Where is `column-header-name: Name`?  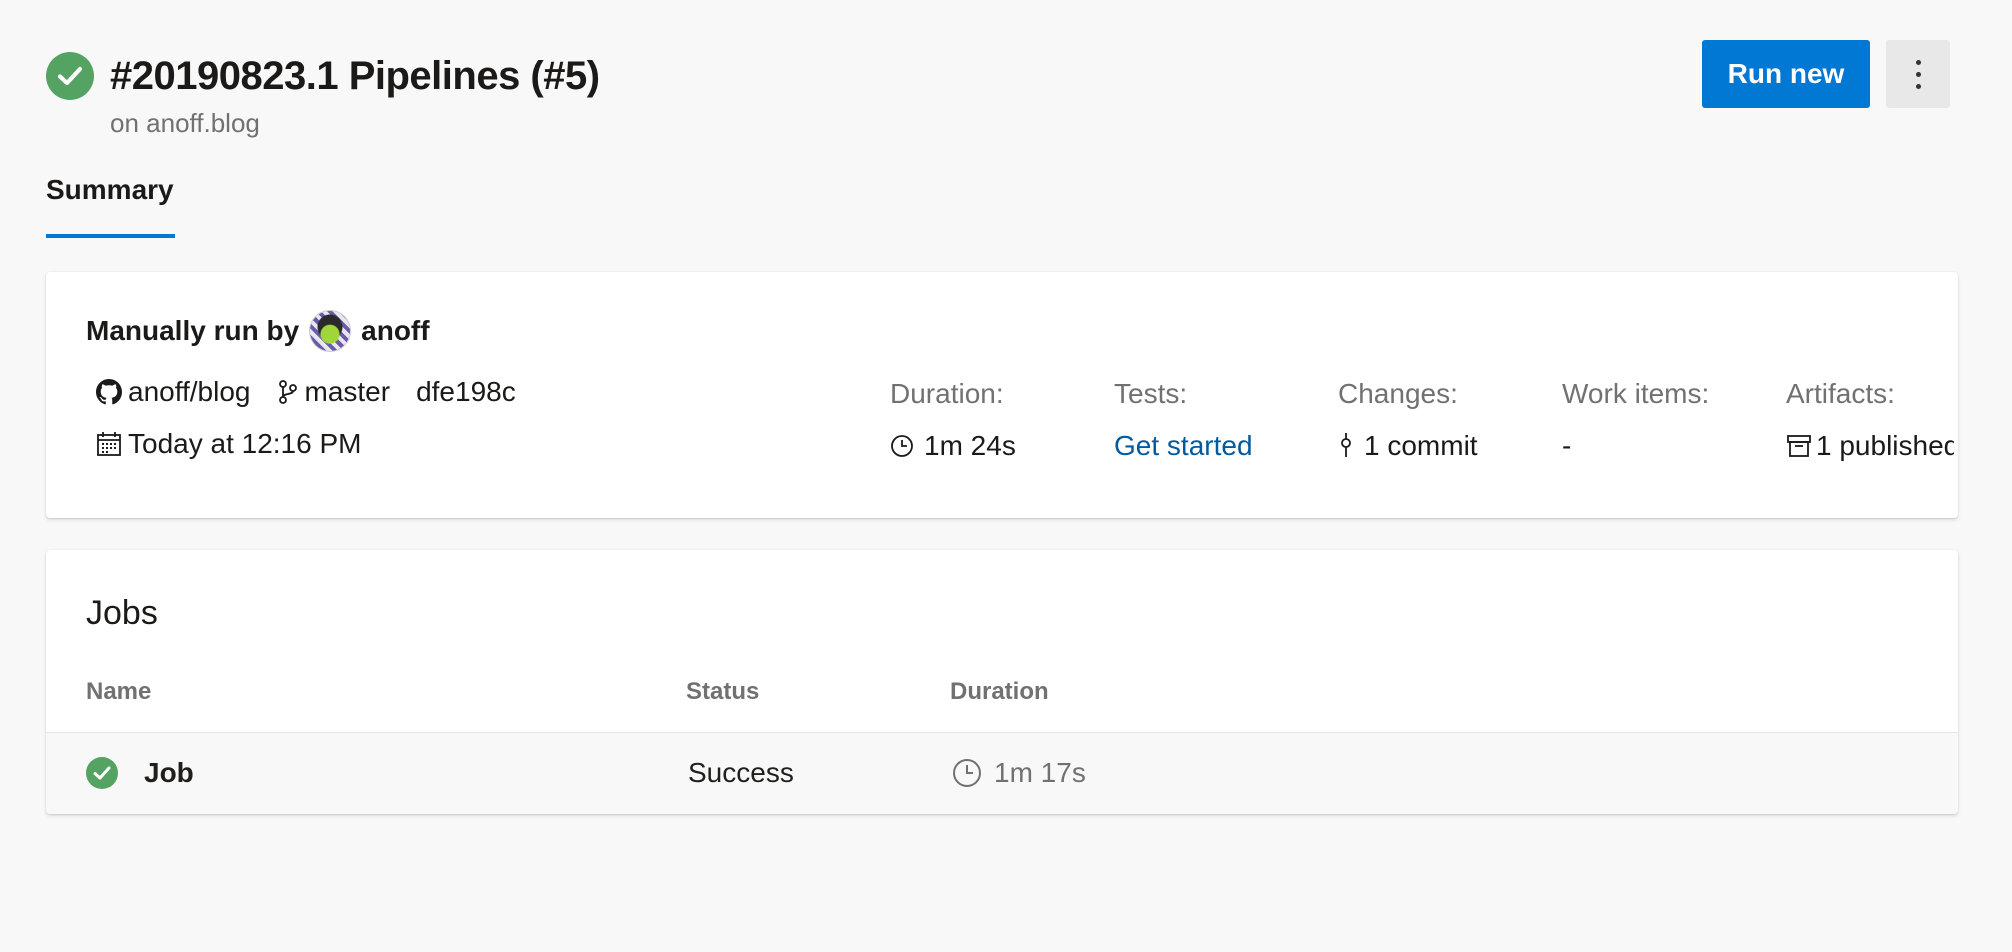
column-header-name: Name is located at coordinates (119, 691).